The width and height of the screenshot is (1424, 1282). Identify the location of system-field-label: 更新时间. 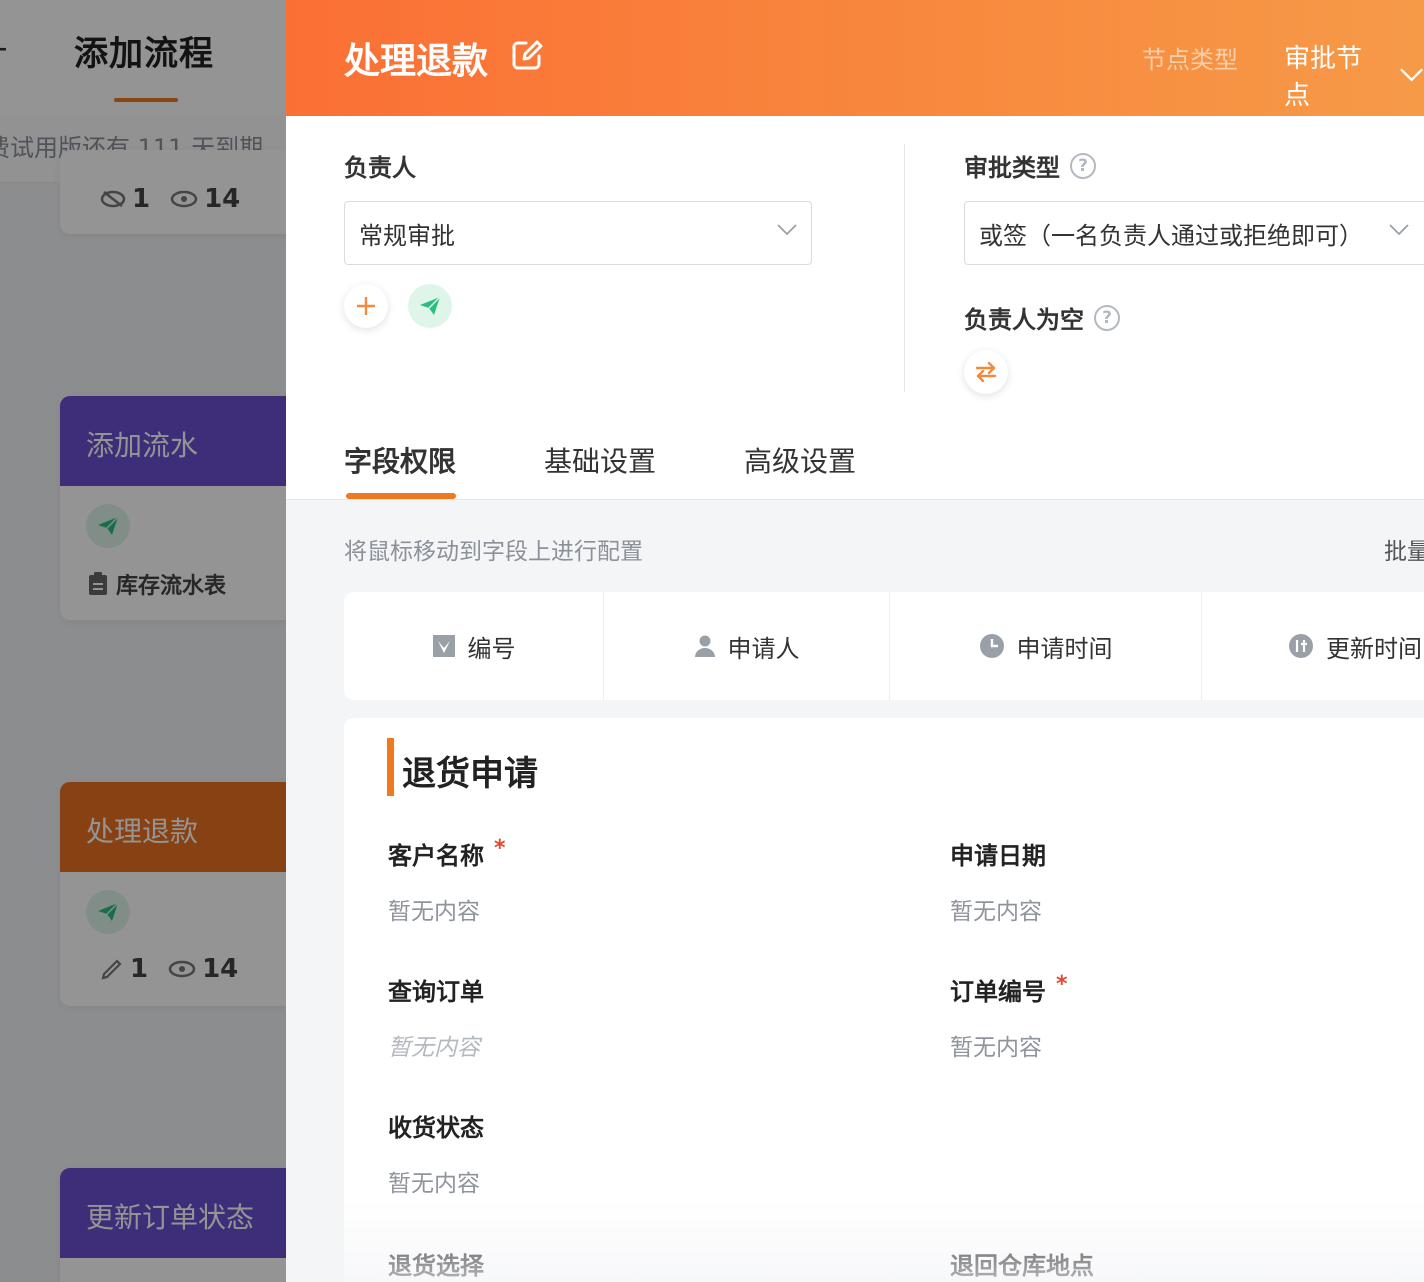
(1374, 648).